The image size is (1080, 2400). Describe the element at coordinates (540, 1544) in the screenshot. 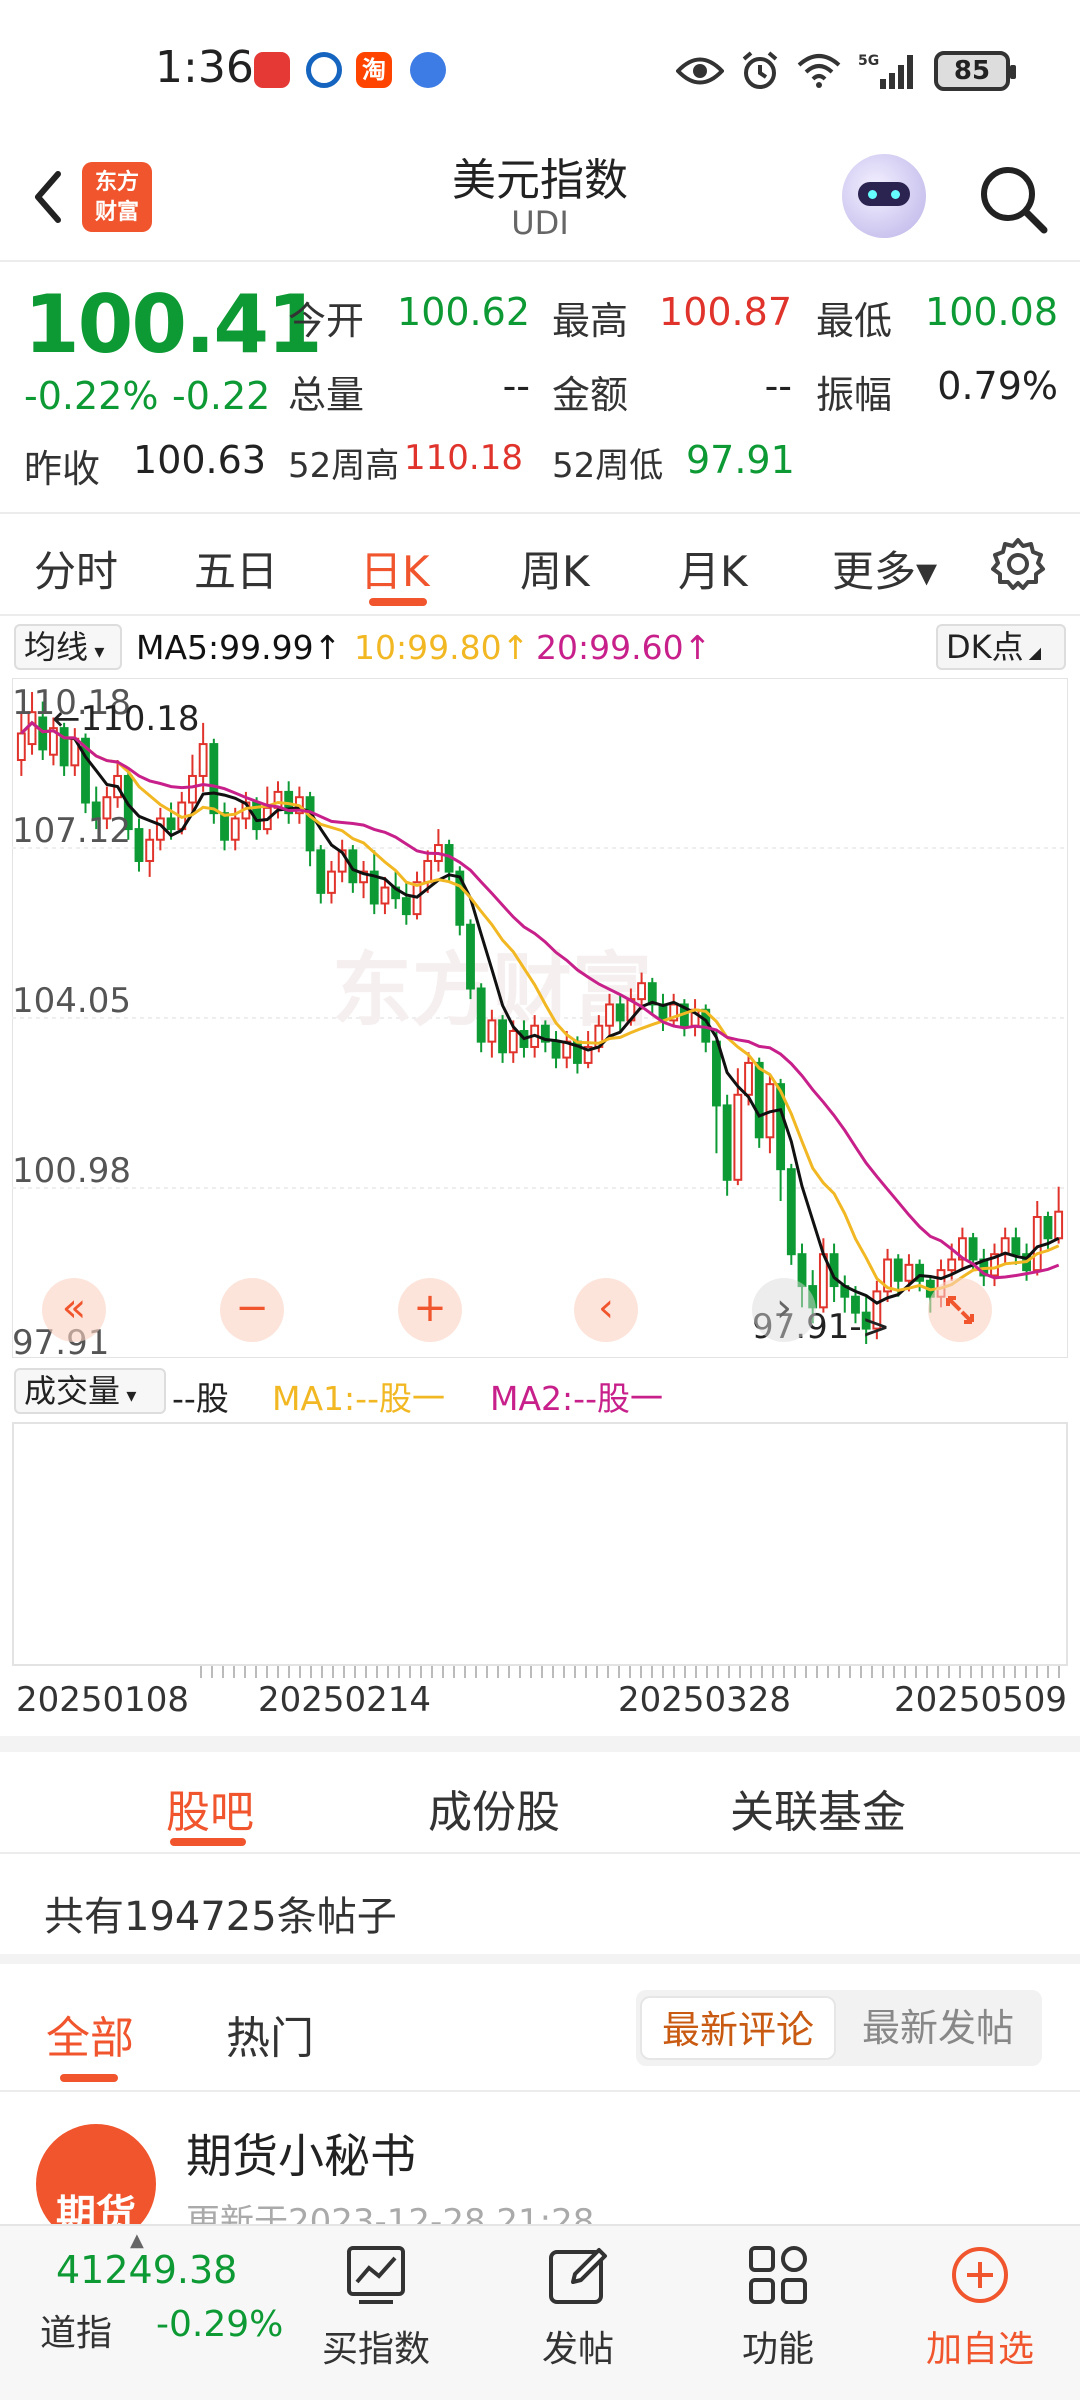

I see `volume-chart` at that location.